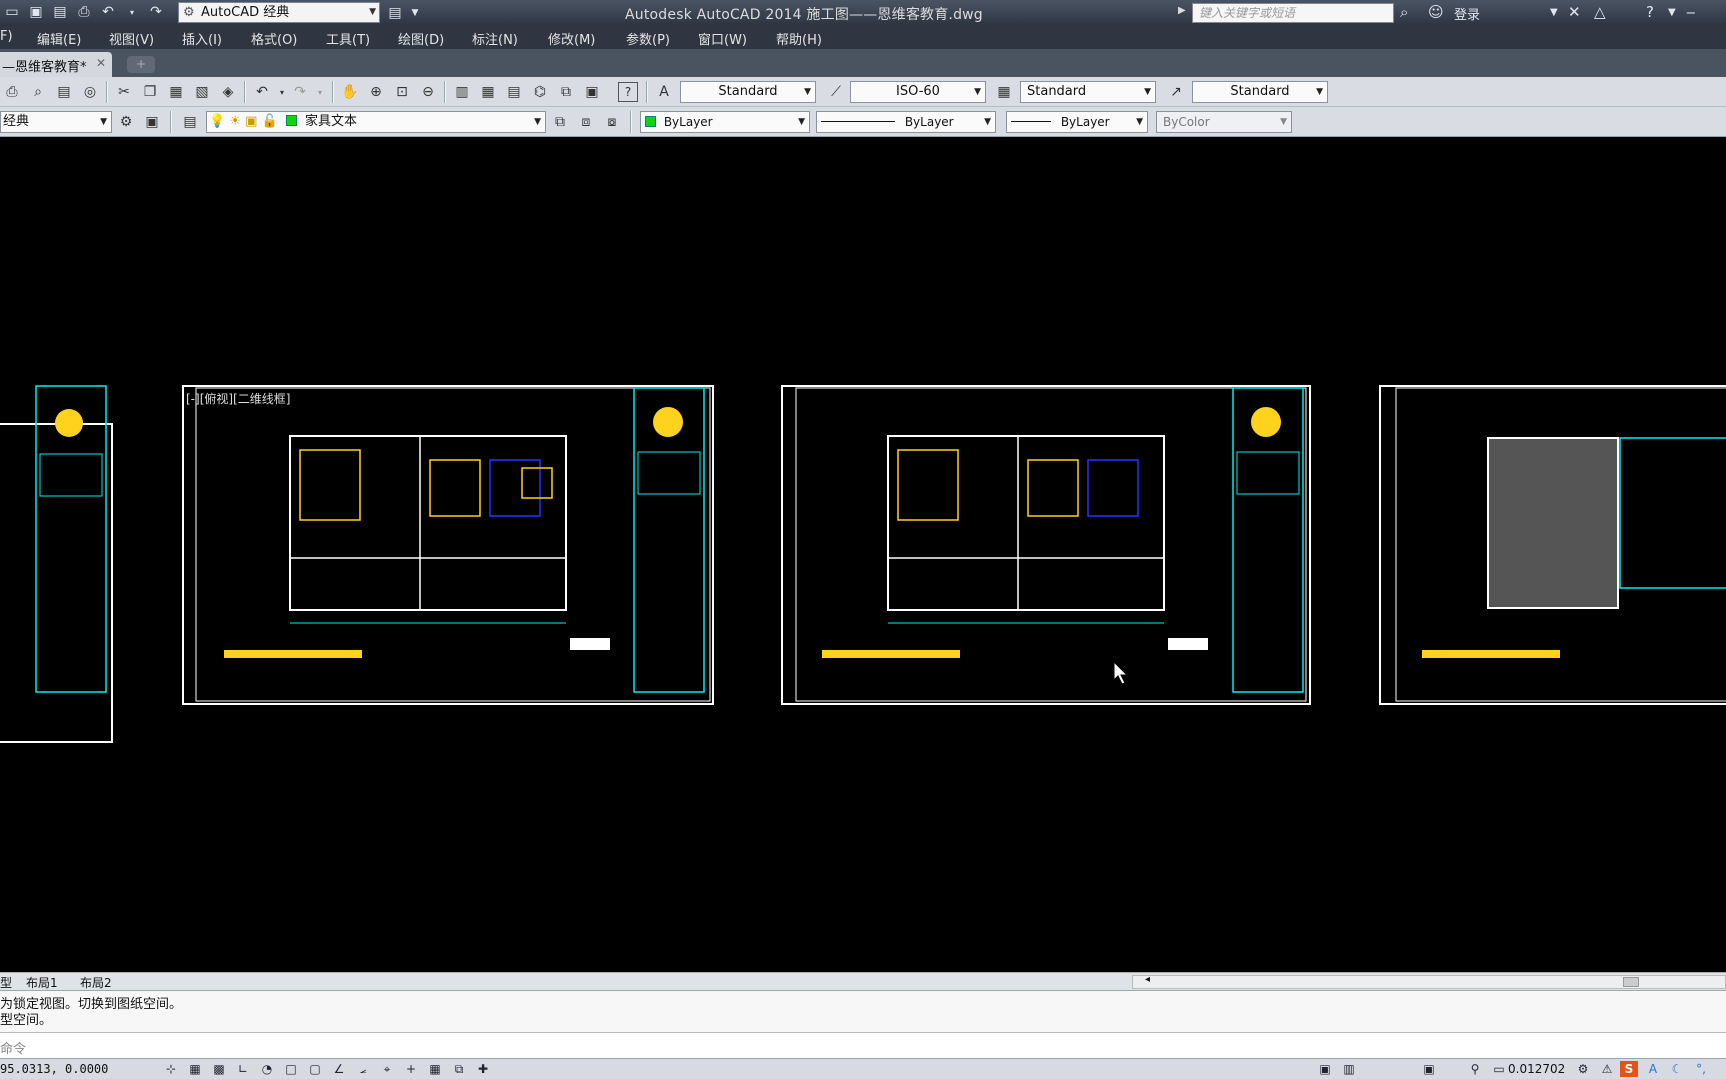 The image size is (1726, 1079). Describe the element at coordinates (1077, 122) in the screenshot. I see `lineweight-select: ByLayer ▼` at that location.